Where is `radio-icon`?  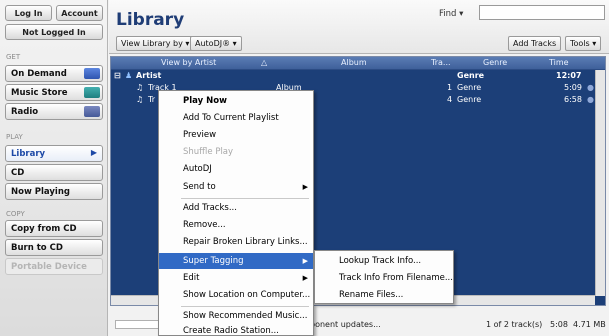 radio-icon is located at coordinates (92, 111).